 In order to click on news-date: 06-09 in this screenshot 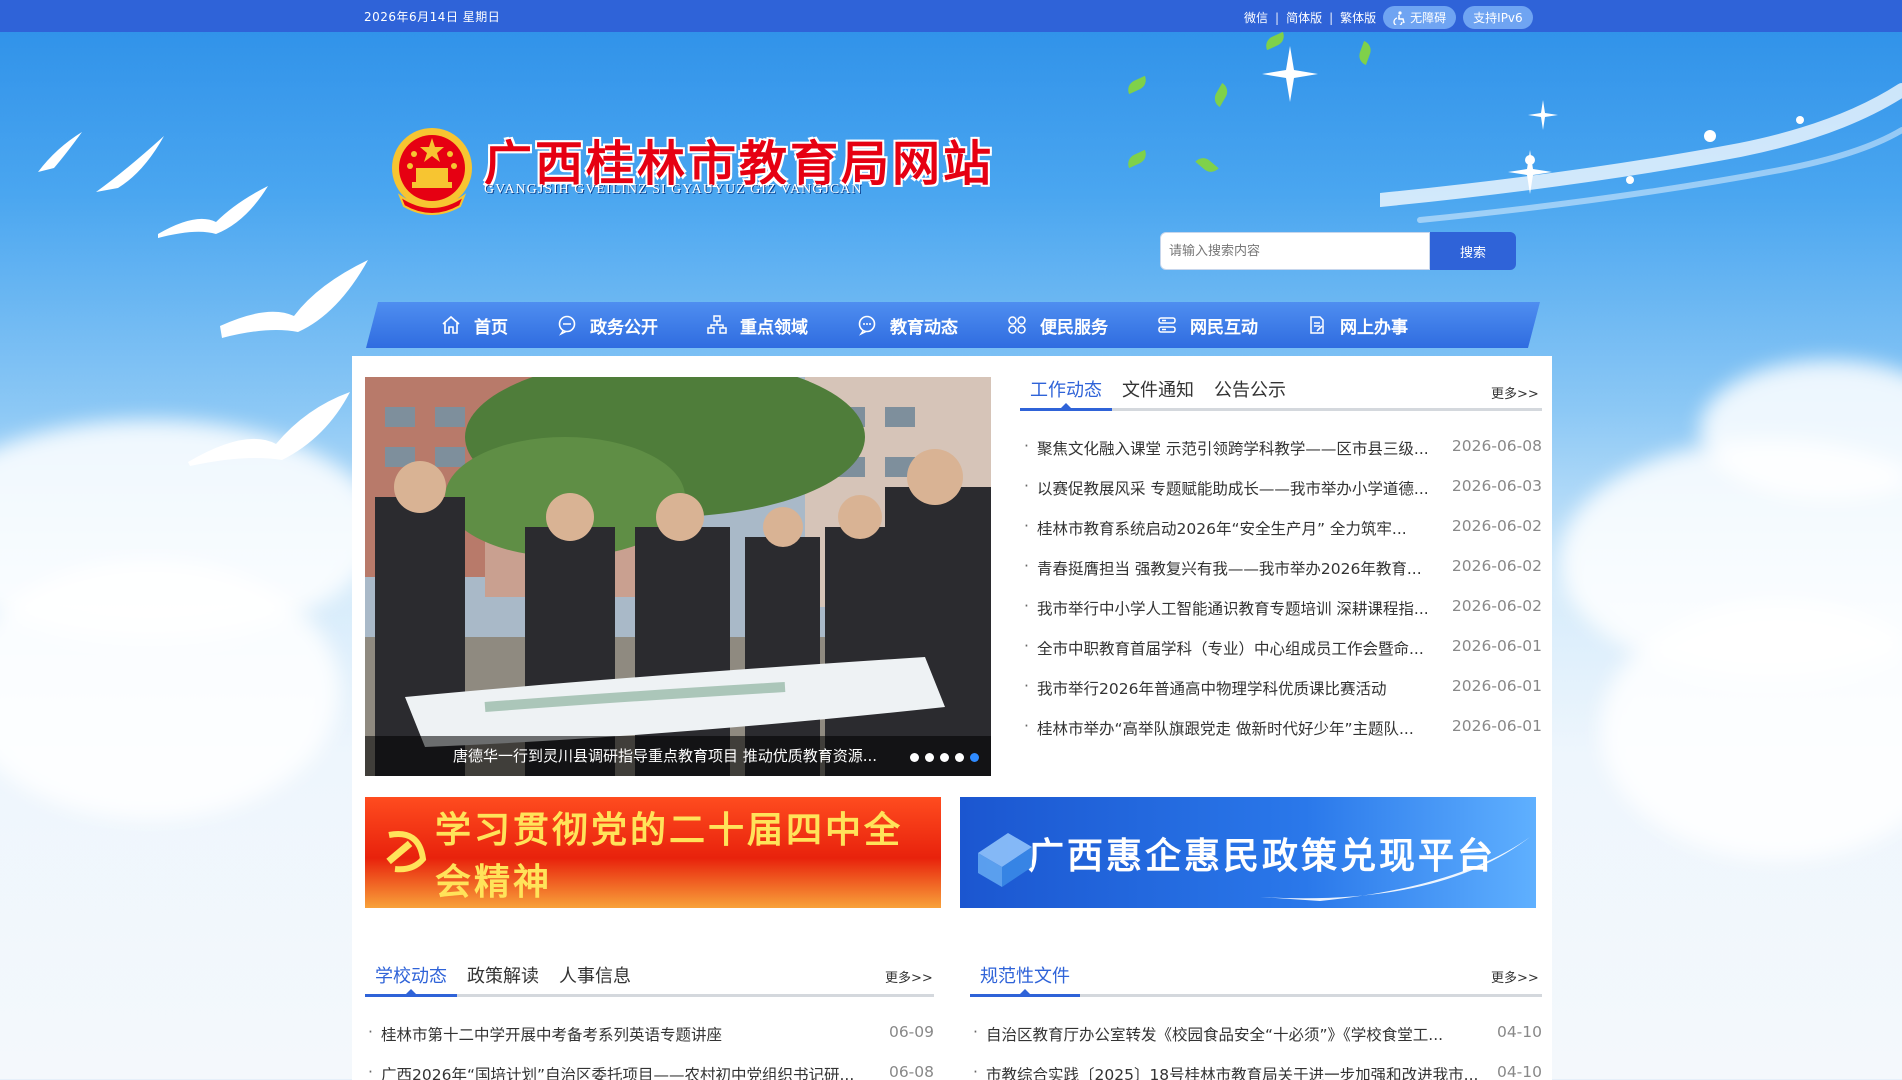, I will do `click(911, 1032)`.